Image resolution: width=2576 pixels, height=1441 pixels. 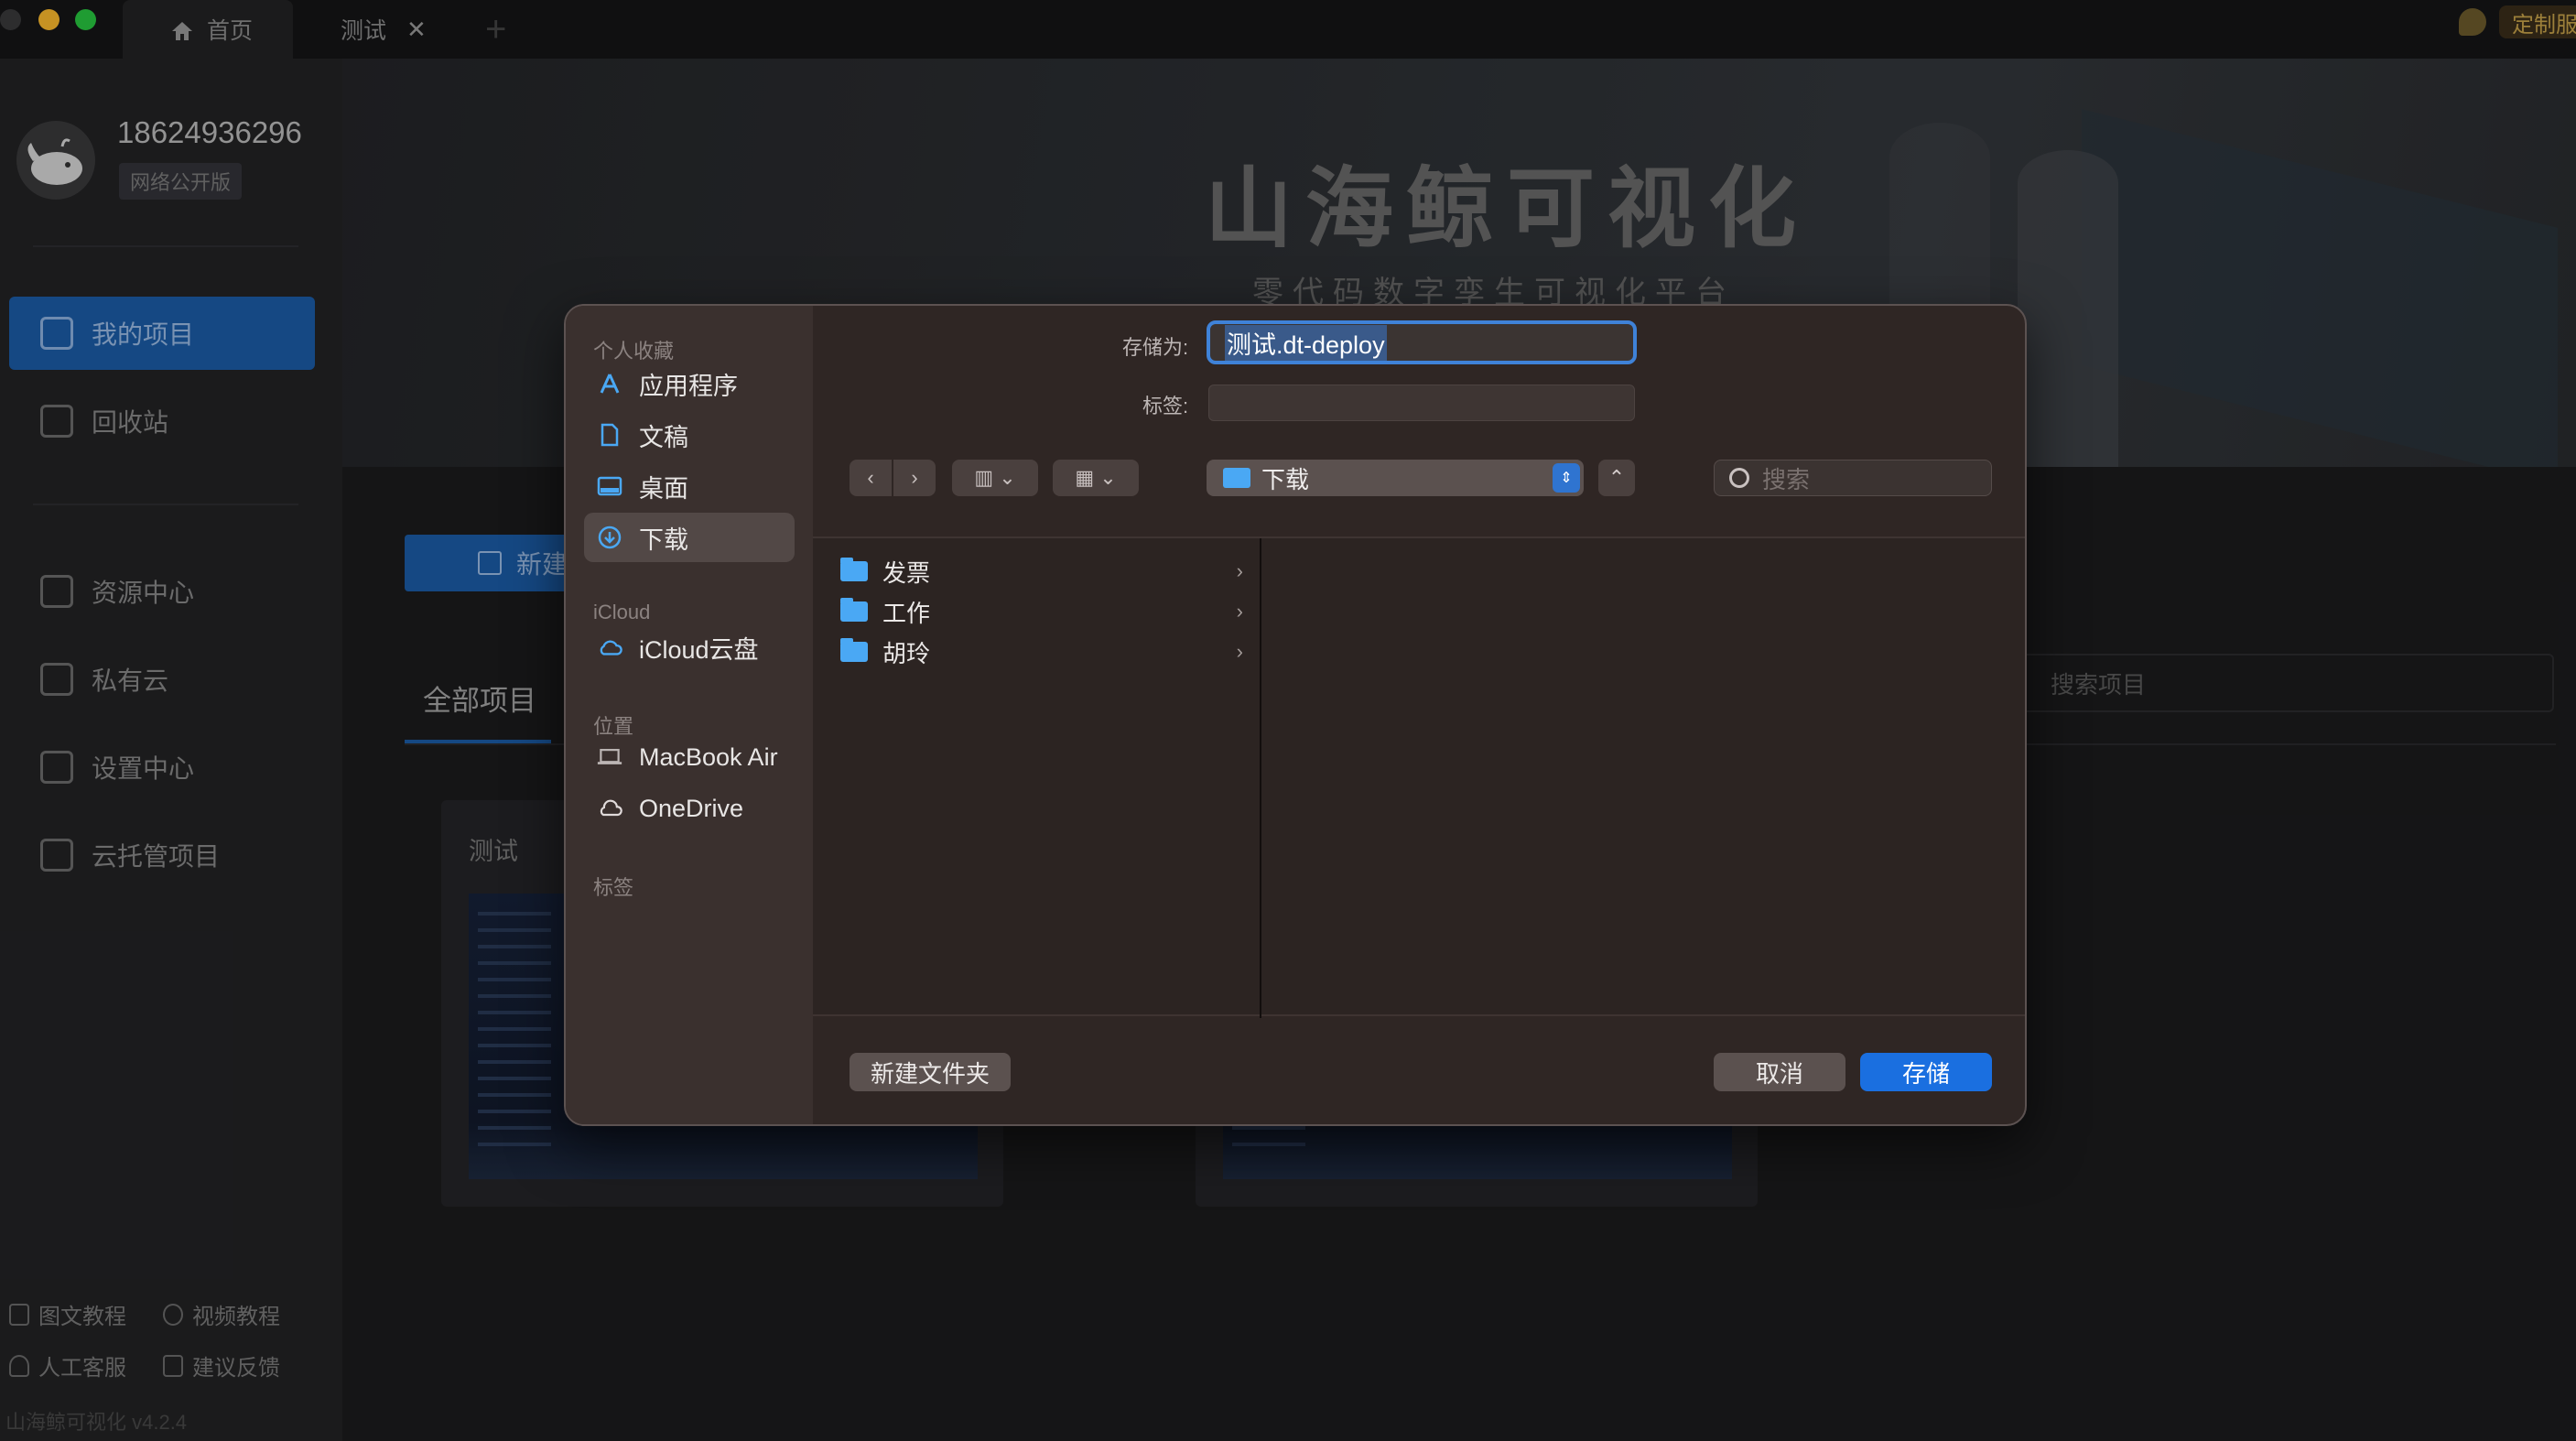 What do you see at coordinates (614, 887) in the screenshot?
I see `tags-header: 标签` at bounding box center [614, 887].